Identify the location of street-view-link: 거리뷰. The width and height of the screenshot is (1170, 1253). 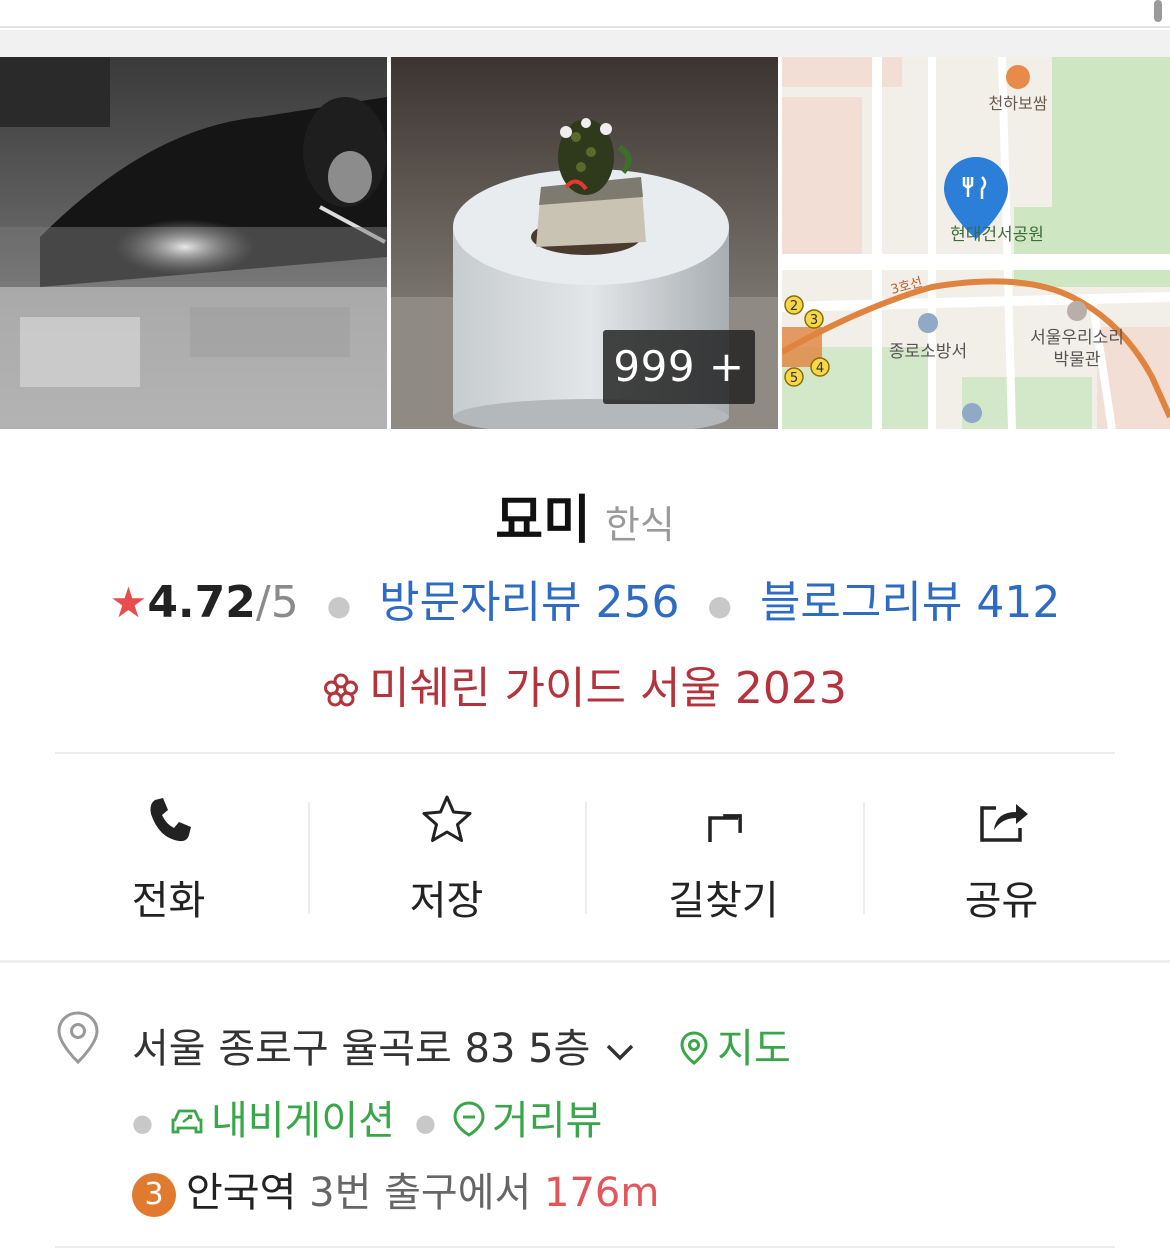
(527, 1121).